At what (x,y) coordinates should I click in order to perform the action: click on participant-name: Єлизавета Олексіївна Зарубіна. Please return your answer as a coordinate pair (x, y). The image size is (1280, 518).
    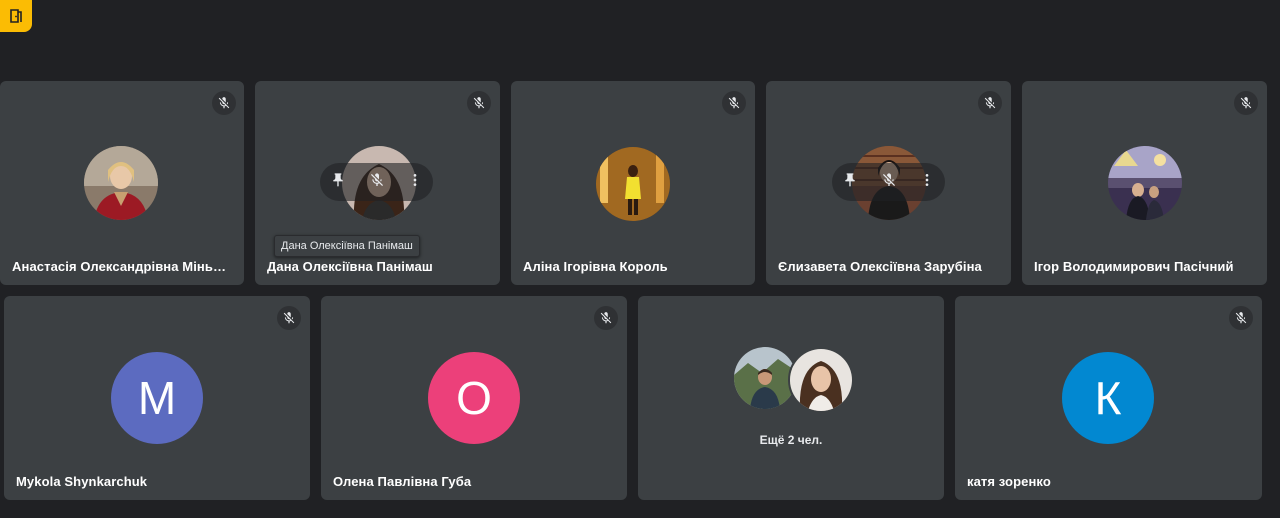
    Looking at the image, I should click on (880, 266).